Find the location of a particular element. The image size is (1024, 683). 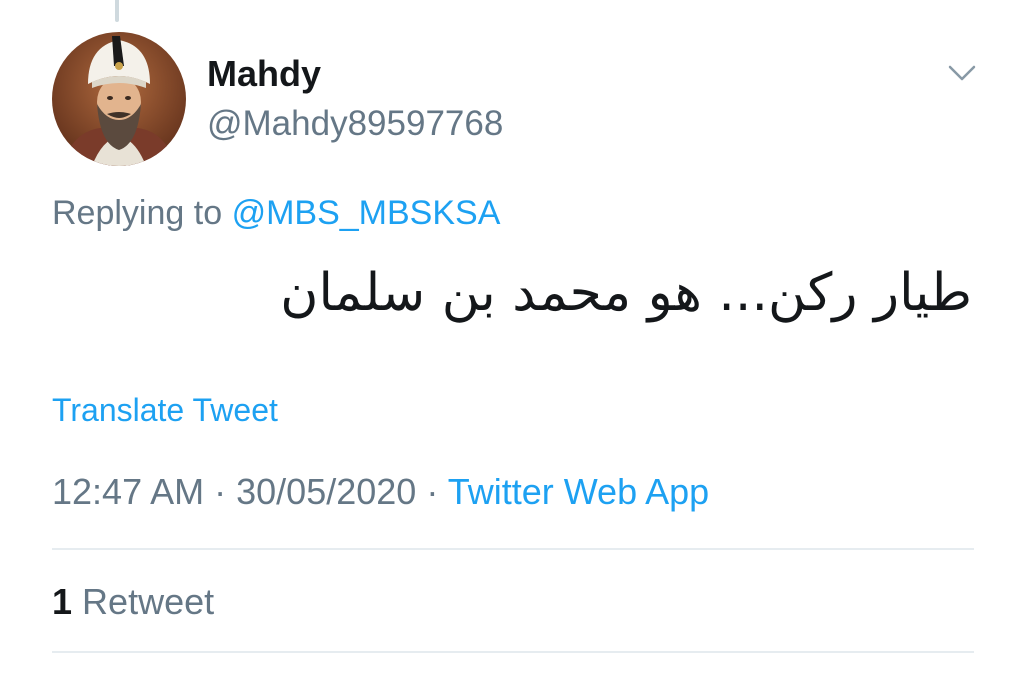

replying-to-line: Replying to @MBS_MBSKSA is located at coordinates (276, 213).